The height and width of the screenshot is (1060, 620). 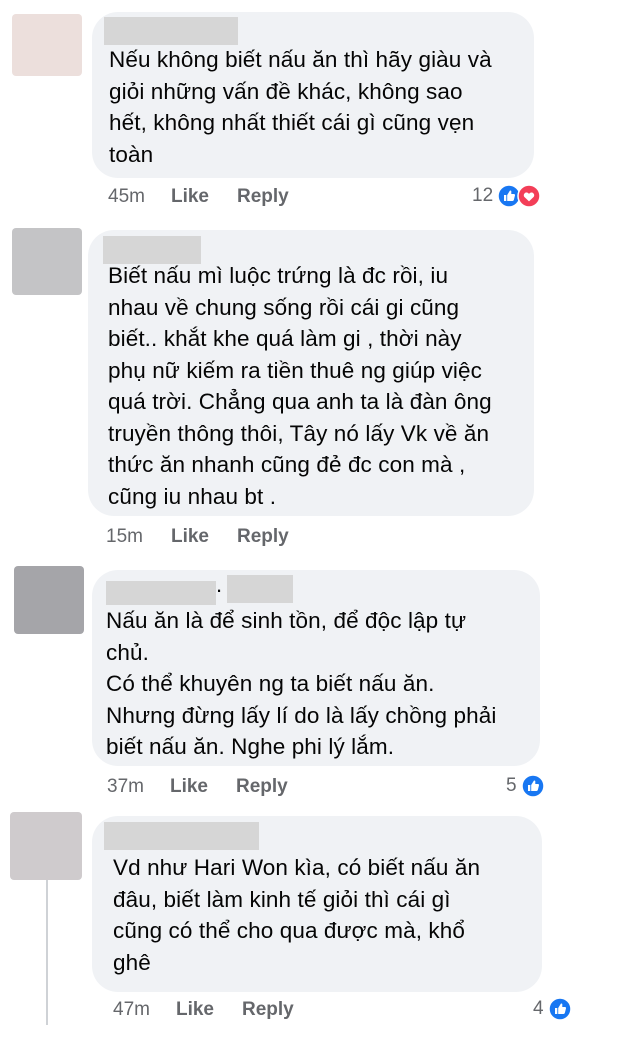 I want to click on comment-line: truyền thông thôi, Tây nó lấy Vk về ăn, so click(x=299, y=433).